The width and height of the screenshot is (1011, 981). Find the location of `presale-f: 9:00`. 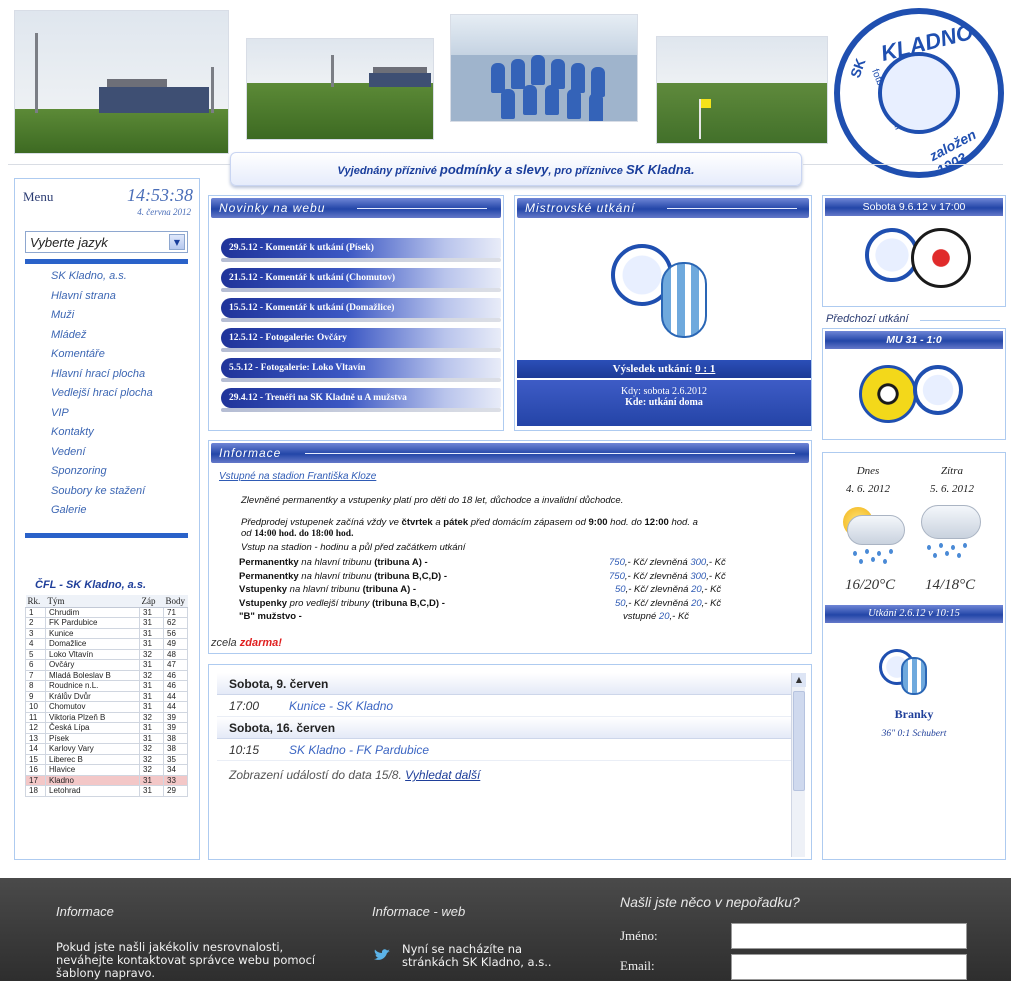

presale-f: 9:00 is located at coordinates (598, 522).